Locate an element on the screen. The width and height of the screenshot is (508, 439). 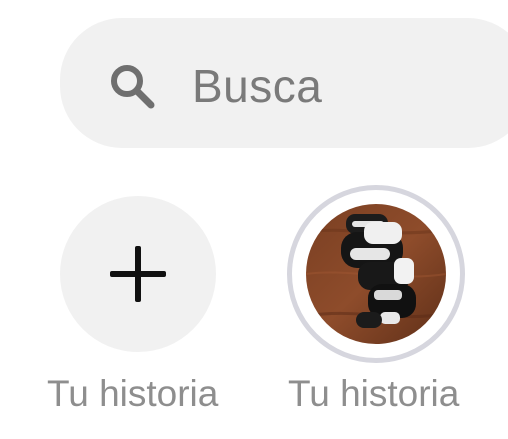
boxing-glove-photo-icon is located at coordinates (376, 274).